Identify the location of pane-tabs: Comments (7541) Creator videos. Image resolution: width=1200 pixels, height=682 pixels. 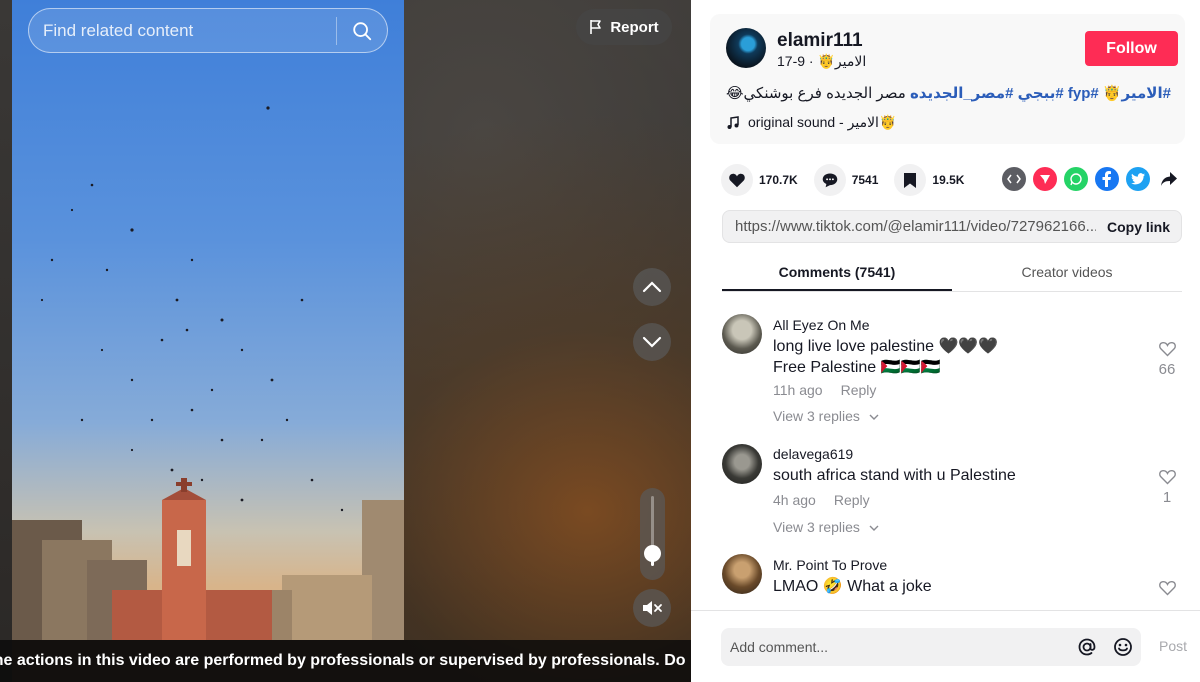
(952, 273).